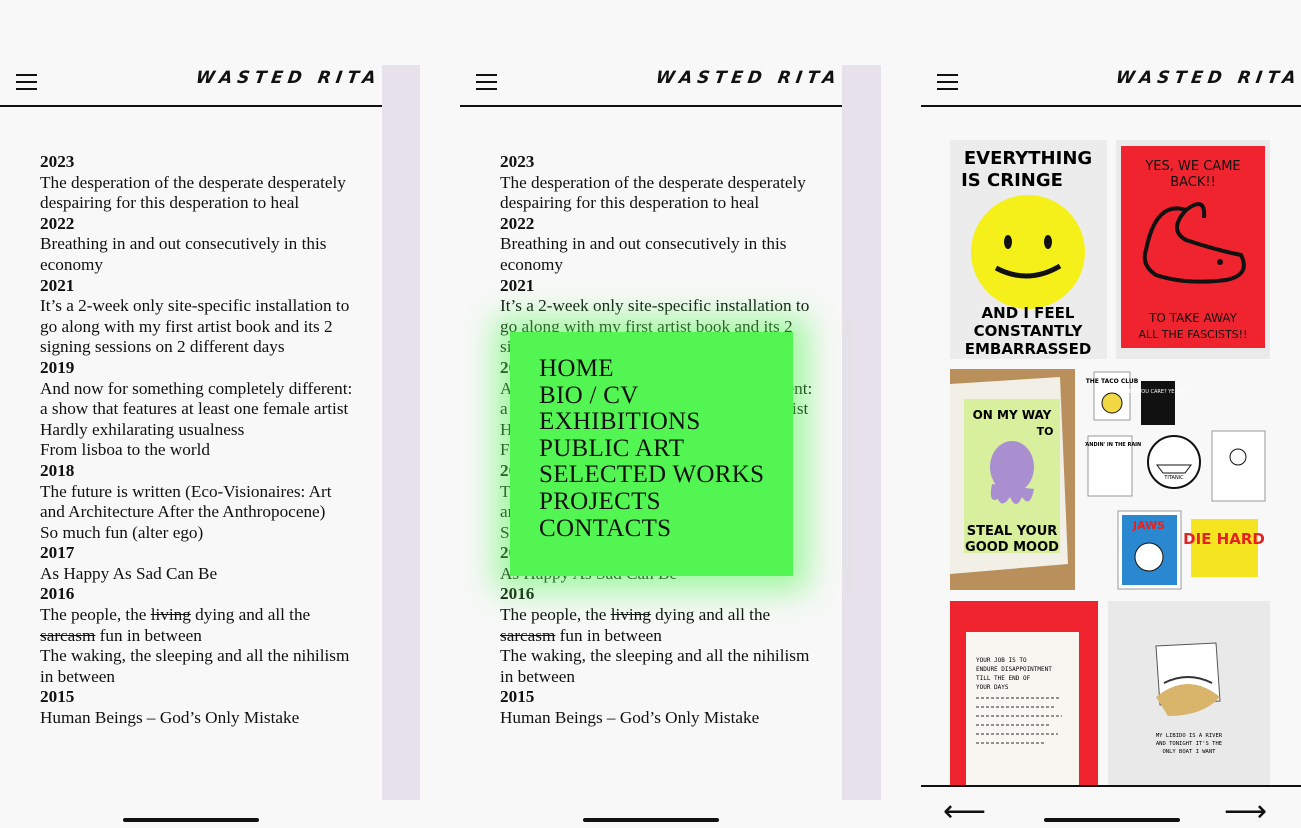 This screenshot has width=1301, height=828. What do you see at coordinates (1193, 318) in the screenshot?
I see `art-text: TO TAKE AWAY` at bounding box center [1193, 318].